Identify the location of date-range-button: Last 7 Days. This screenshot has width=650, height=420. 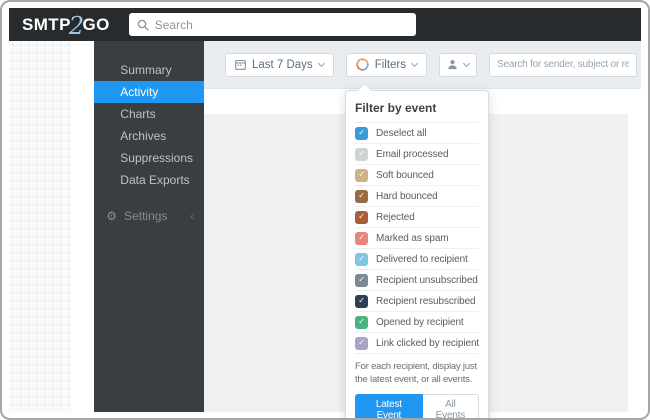
(279, 64).